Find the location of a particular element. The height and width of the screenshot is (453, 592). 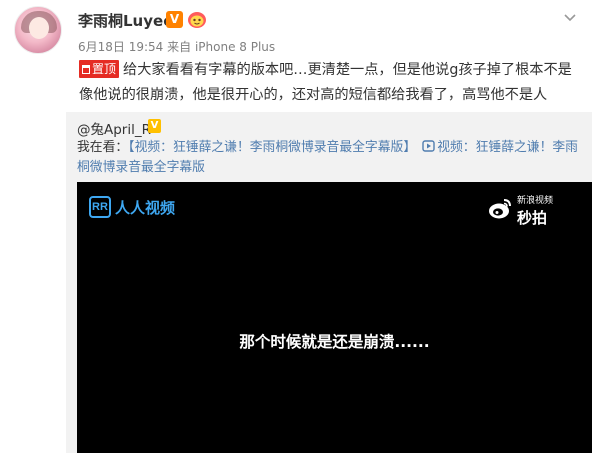

post-meta: 6月18日 19:54 来自 iPhone 8 Plus is located at coordinates (176, 46).